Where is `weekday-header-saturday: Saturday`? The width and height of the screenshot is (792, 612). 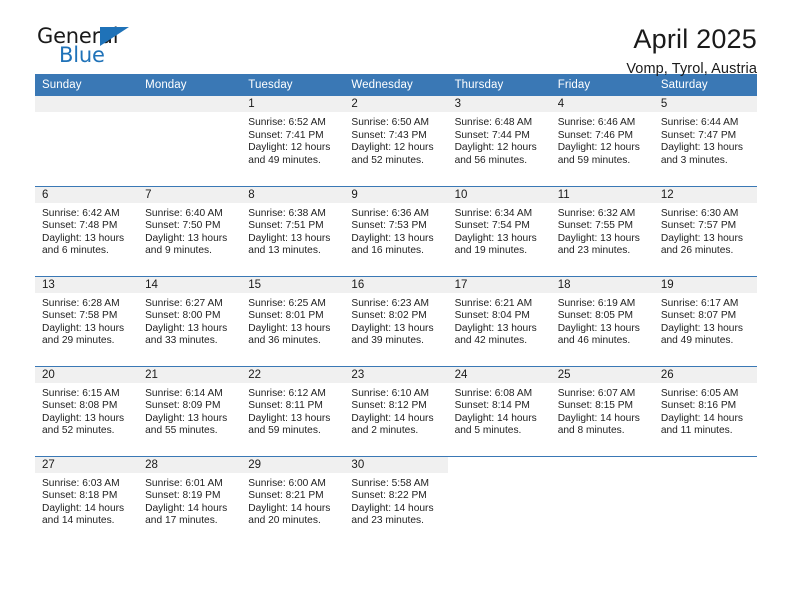
weekday-header-saturday: Saturday is located at coordinates (705, 85).